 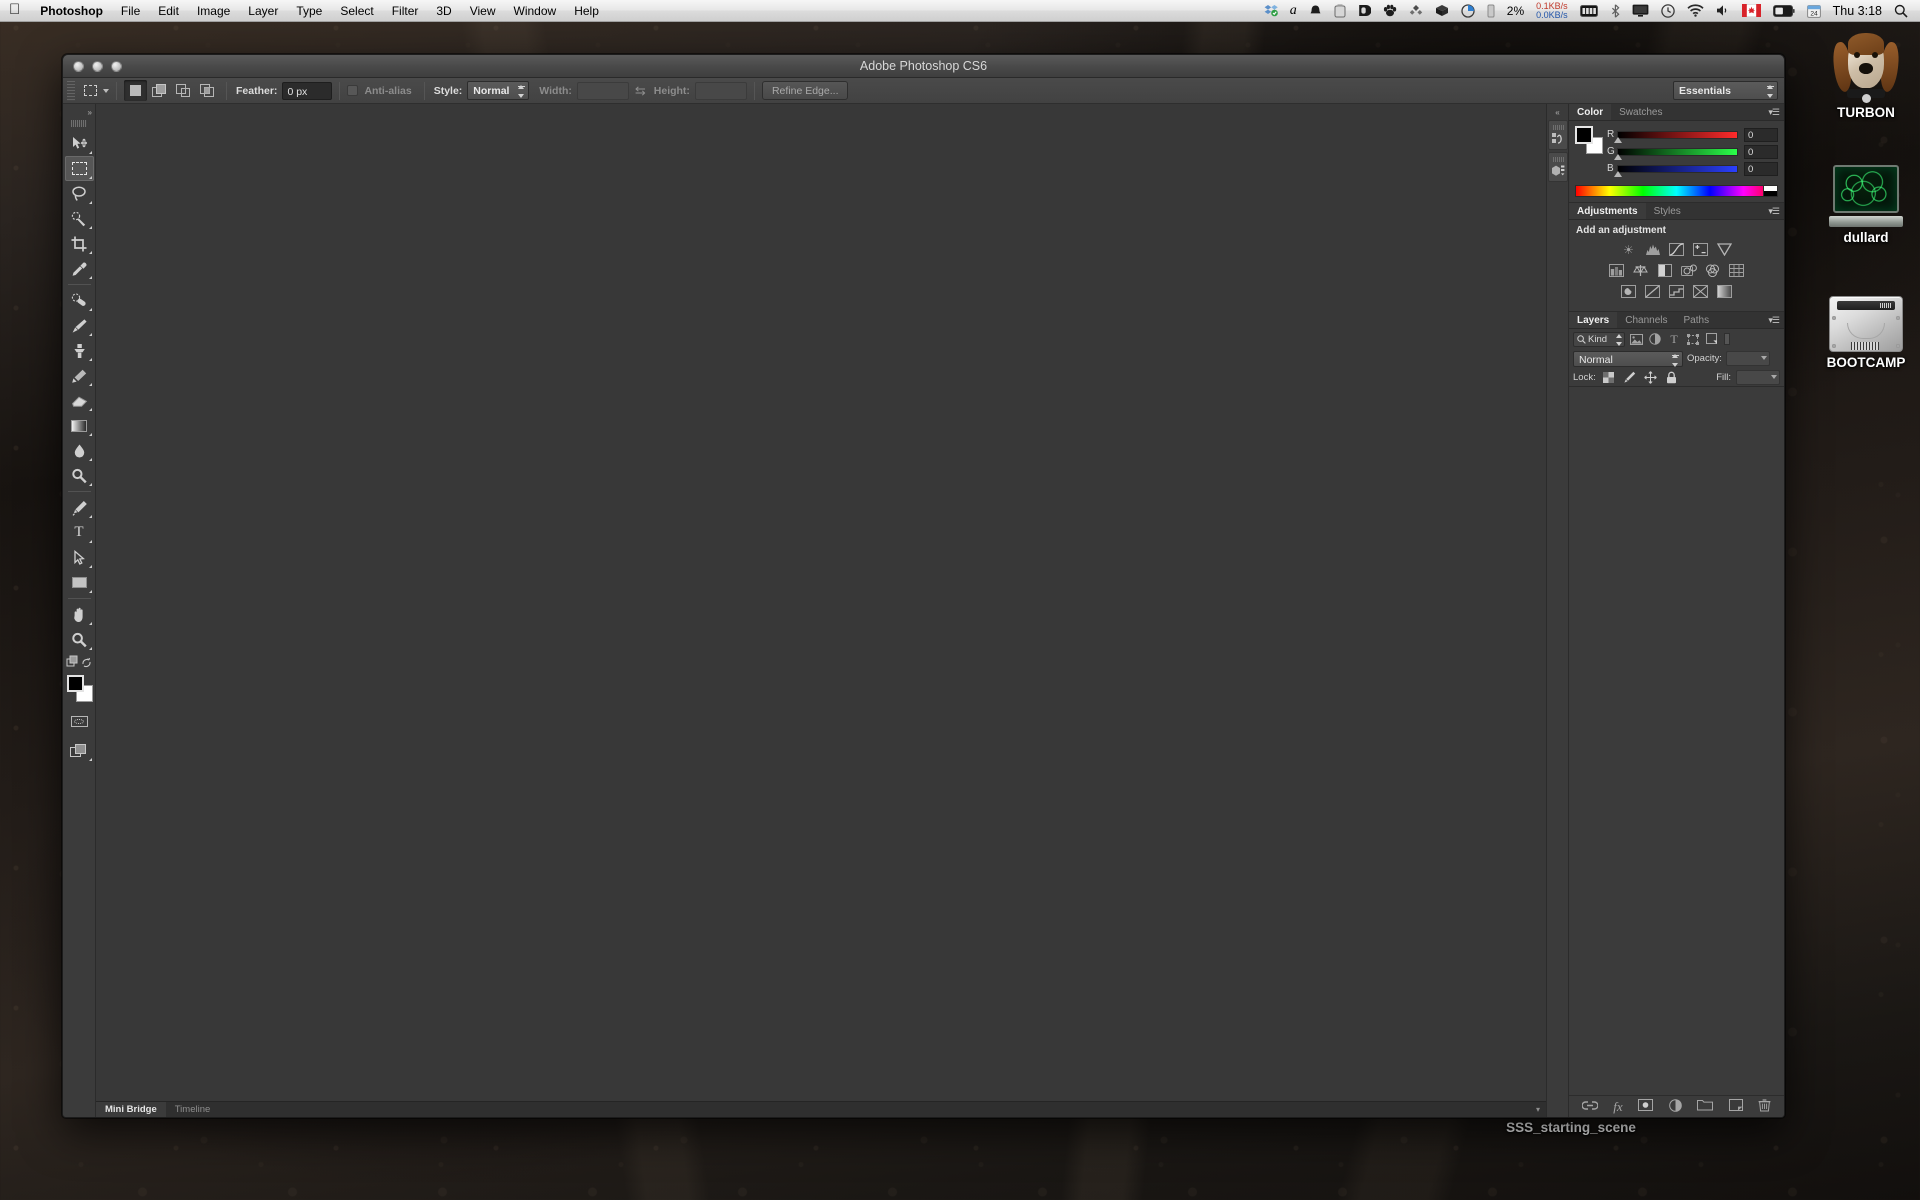 I want to click on desktop-icon-dullard: dullard, so click(x=1860, y=200).